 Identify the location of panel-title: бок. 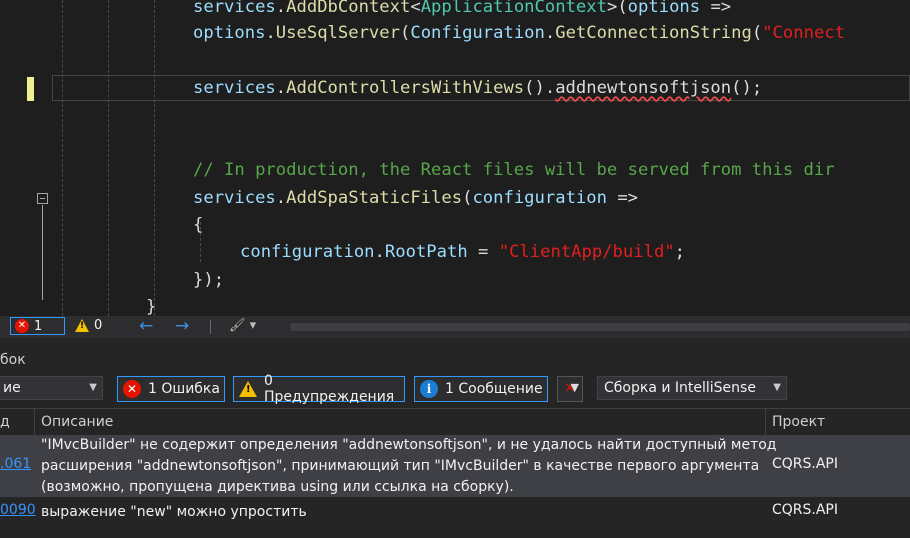
(13, 360).